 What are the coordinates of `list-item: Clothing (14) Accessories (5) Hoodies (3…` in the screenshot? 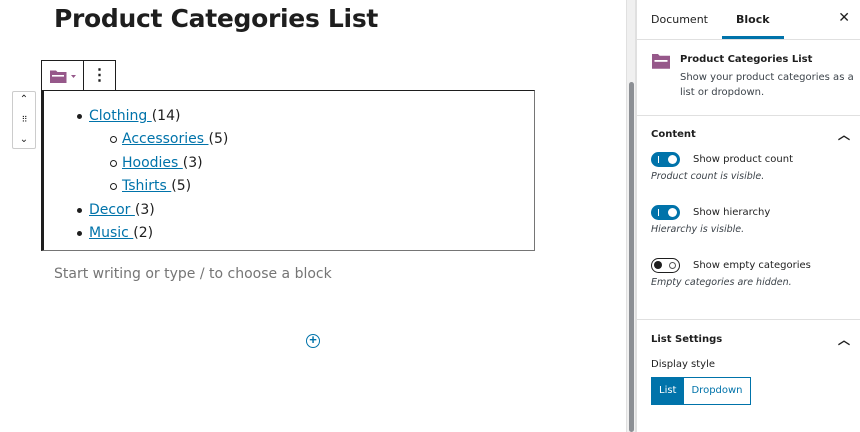 It's located at (152, 152).